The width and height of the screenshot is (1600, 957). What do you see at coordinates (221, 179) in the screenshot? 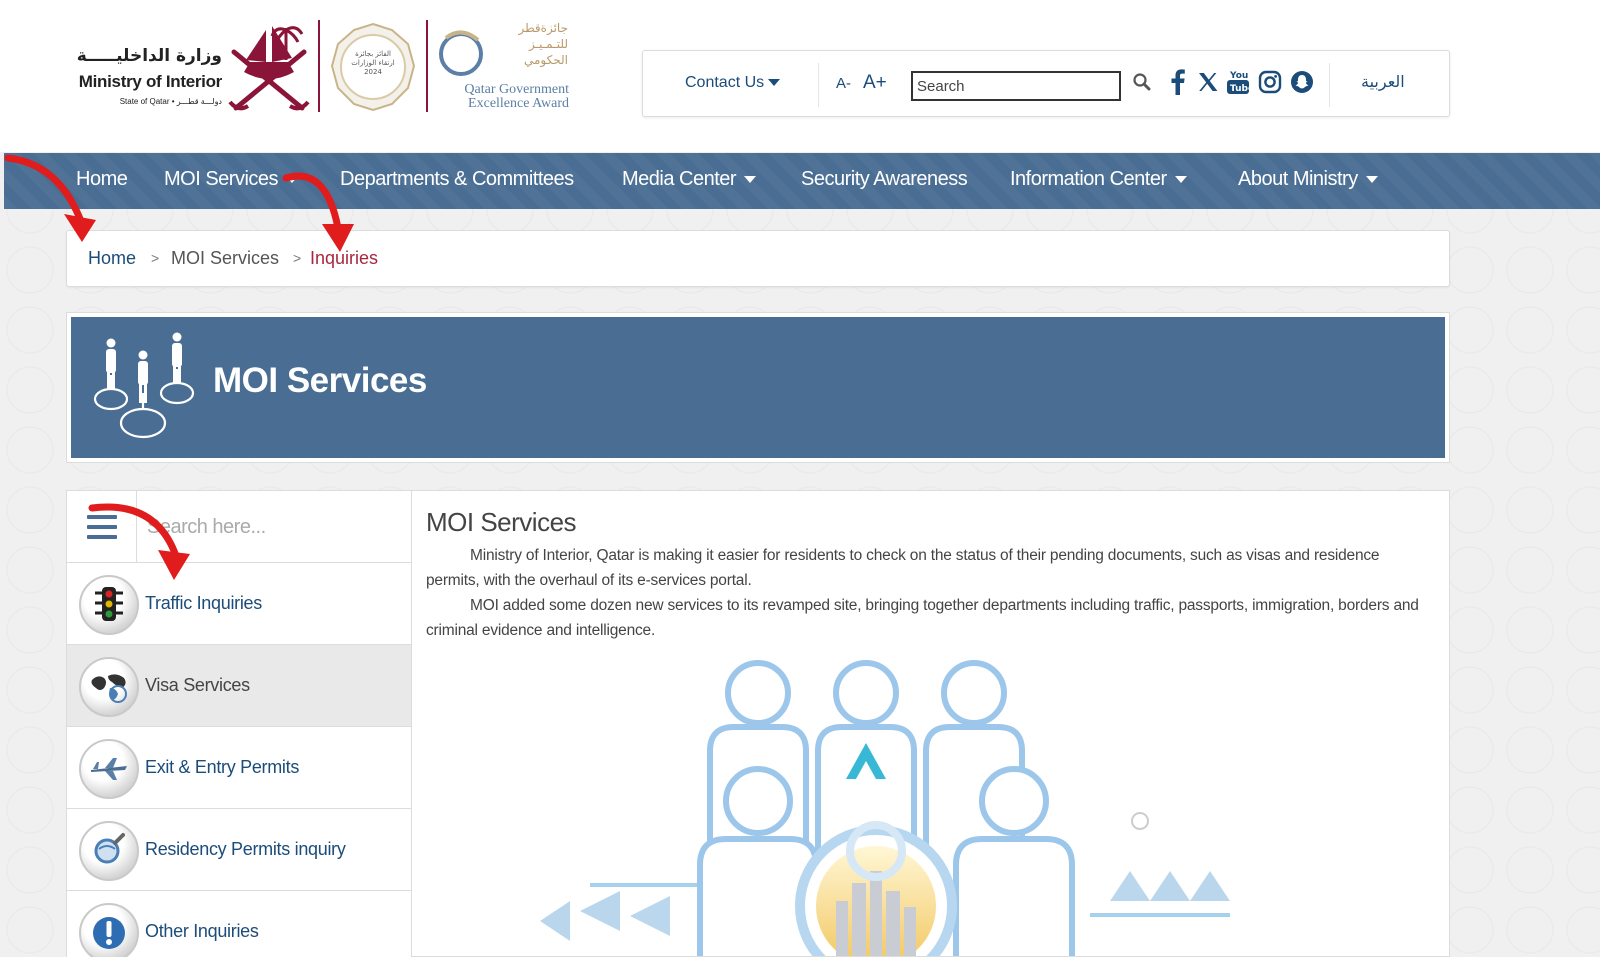
I see `nav-item-label: MOI Services` at bounding box center [221, 179].